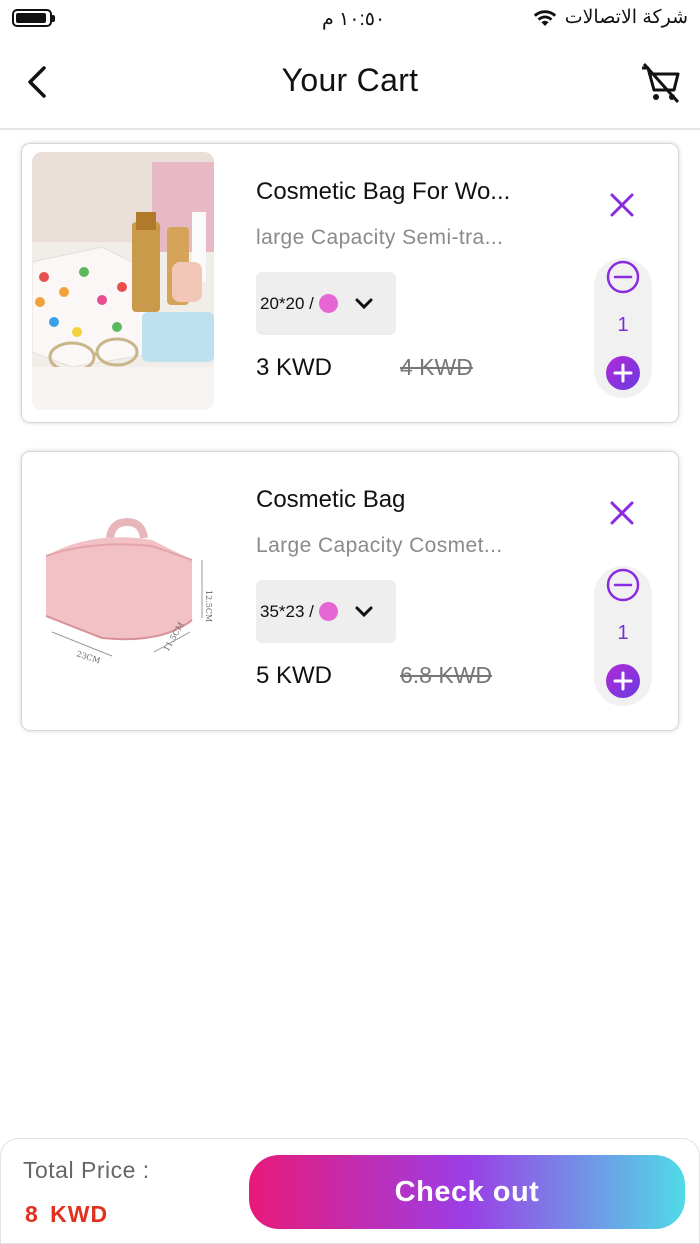  What do you see at coordinates (354, 19) in the screenshot?
I see `status-time: ١٠:٥٠ م` at bounding box center [354, 19].